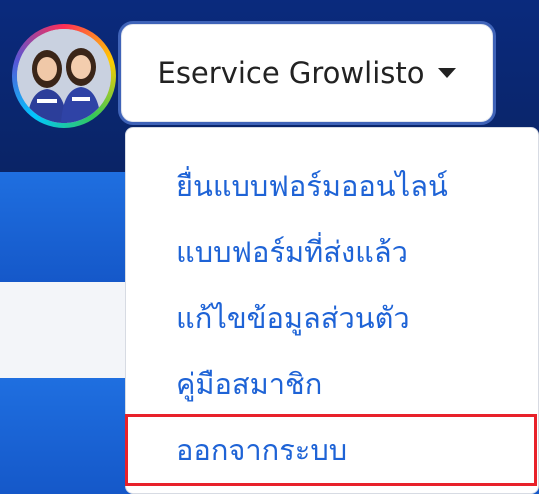  I want to click on user-menu-button: Eservice Growlisto, so click(307, 73).